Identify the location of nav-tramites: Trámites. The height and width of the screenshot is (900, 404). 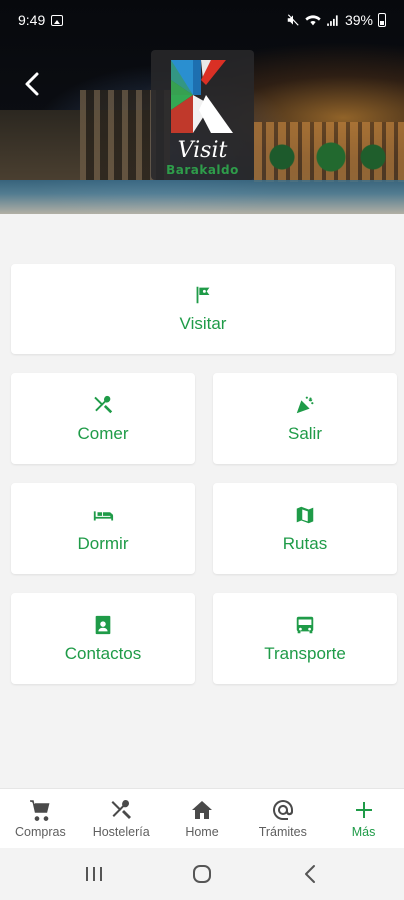
(283, 818).